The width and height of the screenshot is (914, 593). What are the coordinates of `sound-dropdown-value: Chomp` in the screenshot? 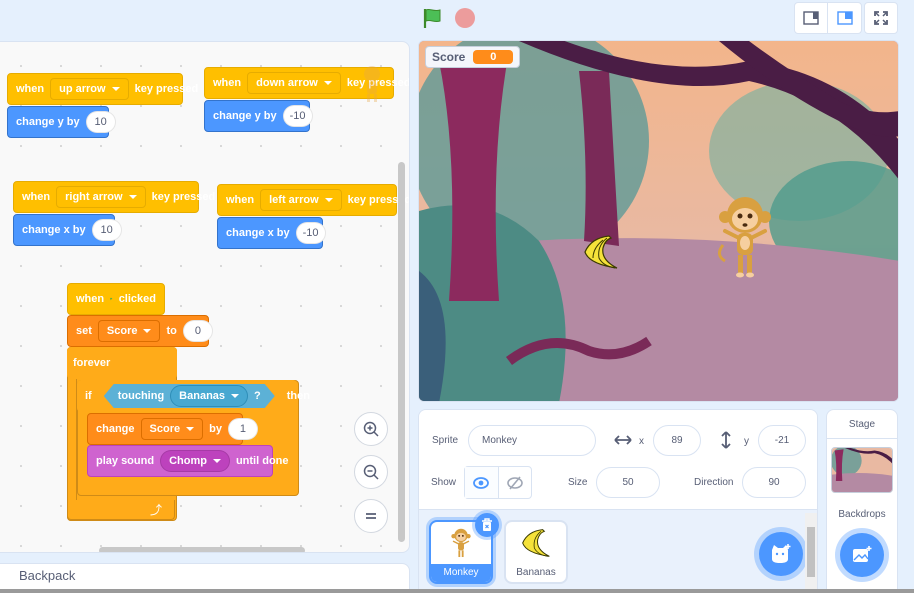 It's located at (188, 461).